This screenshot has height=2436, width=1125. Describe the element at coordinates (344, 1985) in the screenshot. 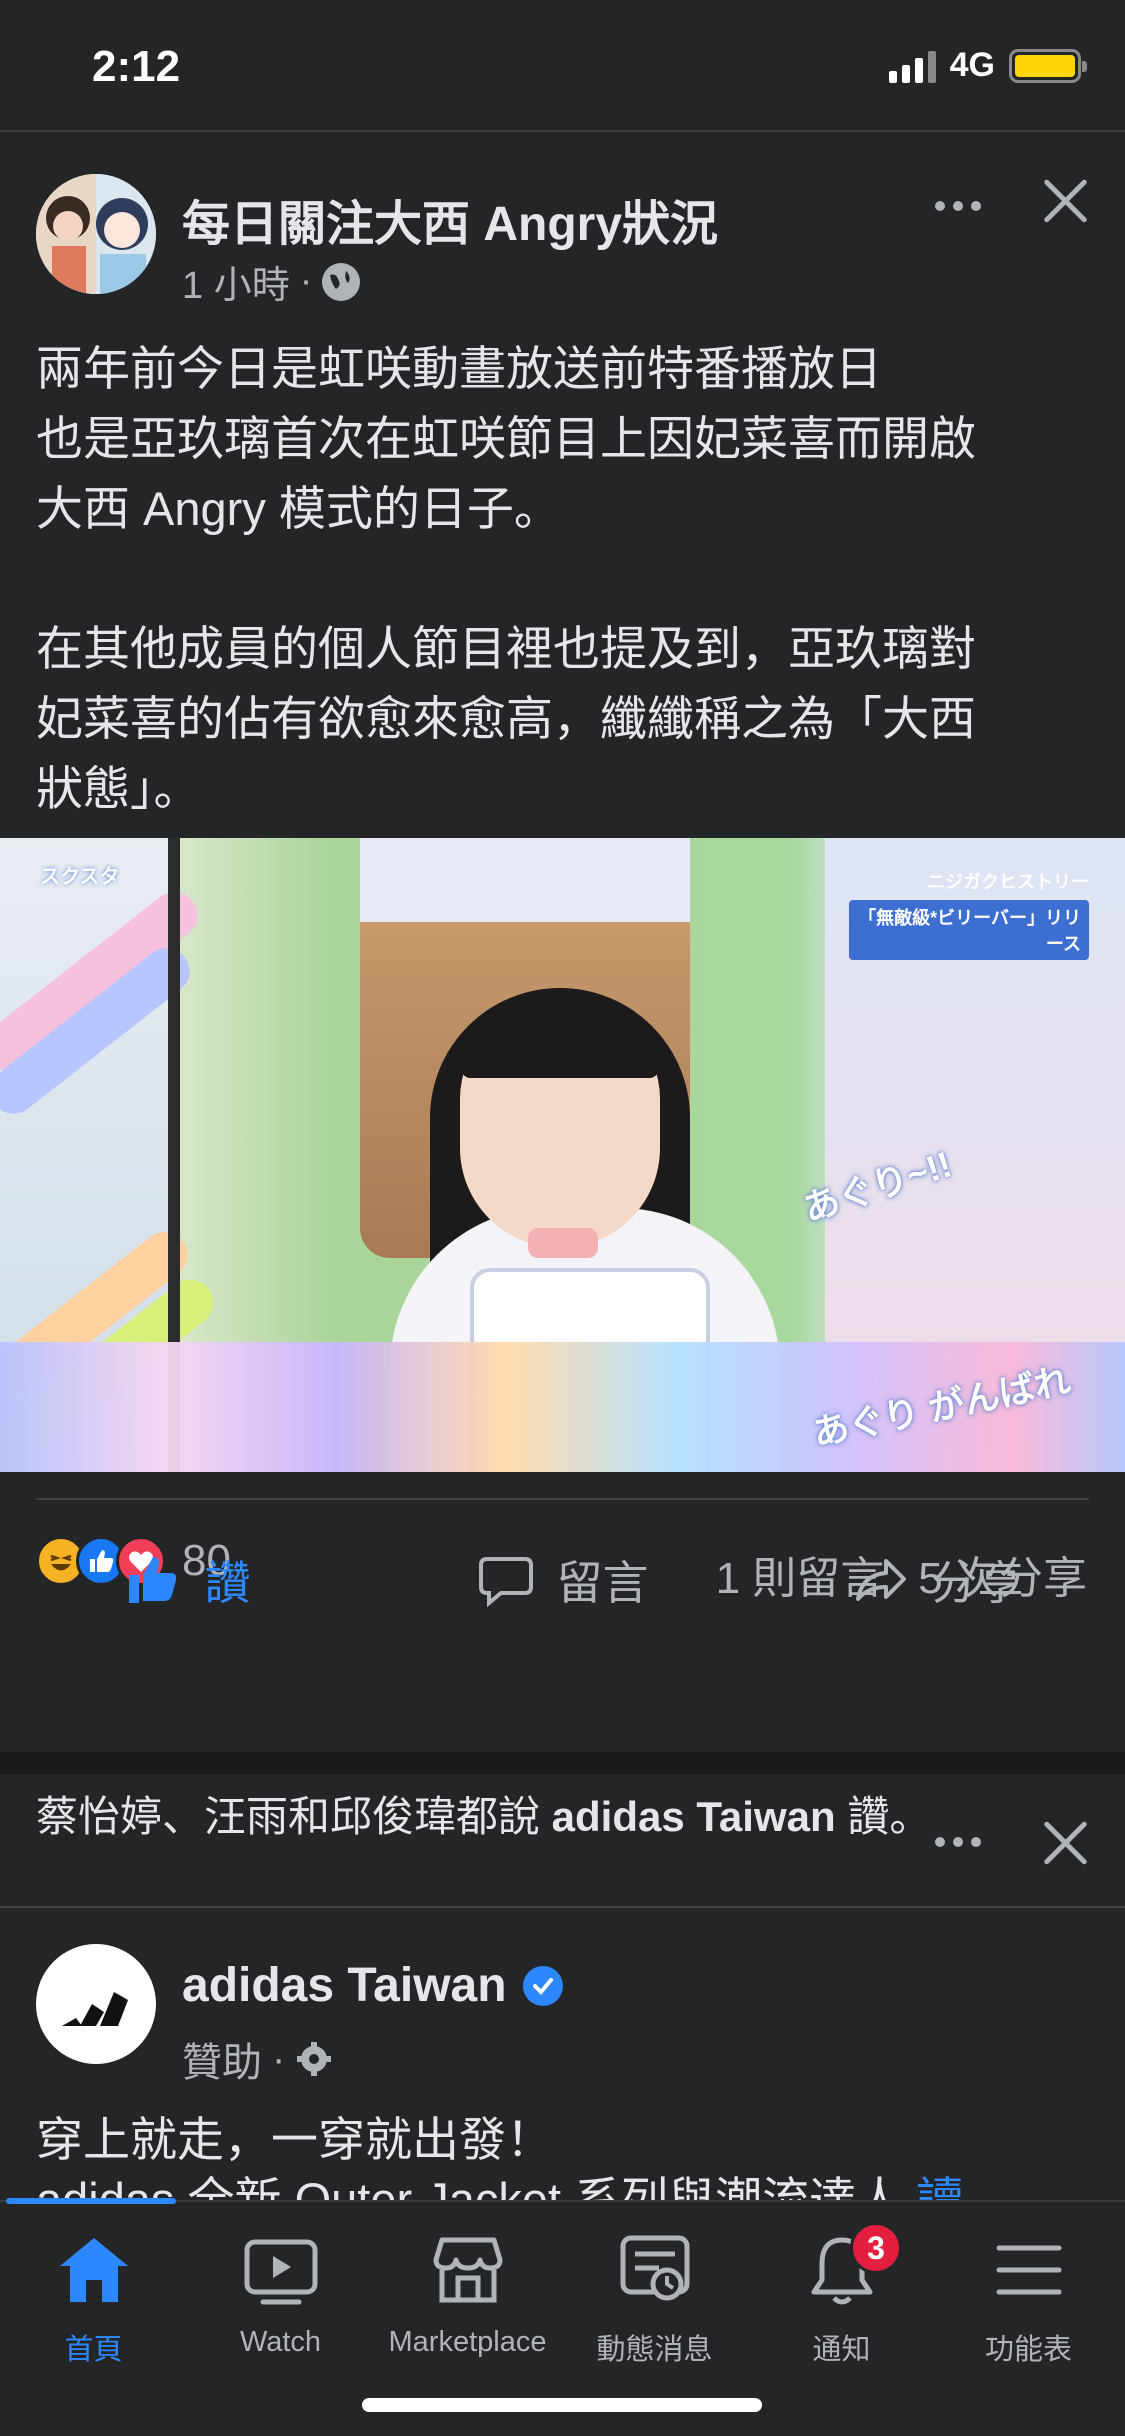

I see `ad-page-name-text: adidas Taiwan` at that location.